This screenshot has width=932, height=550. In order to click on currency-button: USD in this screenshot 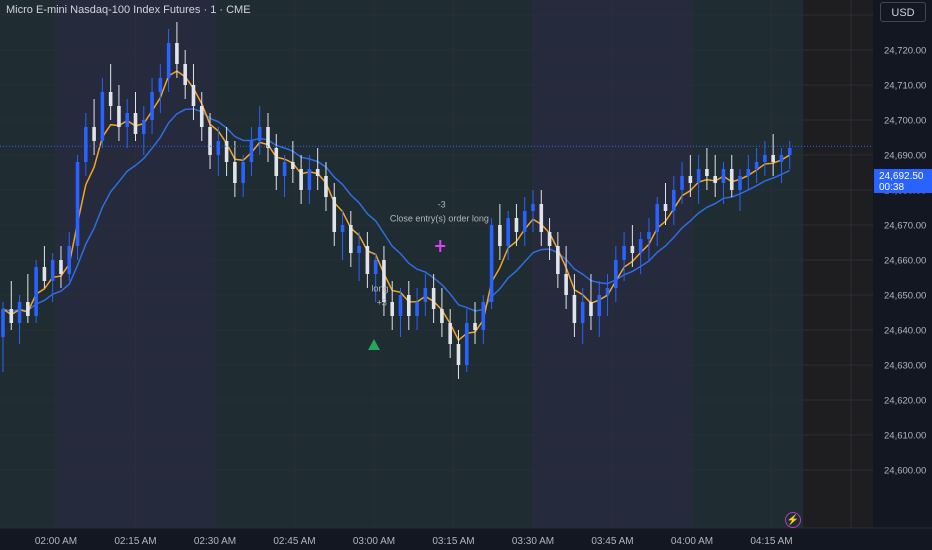, I will do `click(903, 12)`.